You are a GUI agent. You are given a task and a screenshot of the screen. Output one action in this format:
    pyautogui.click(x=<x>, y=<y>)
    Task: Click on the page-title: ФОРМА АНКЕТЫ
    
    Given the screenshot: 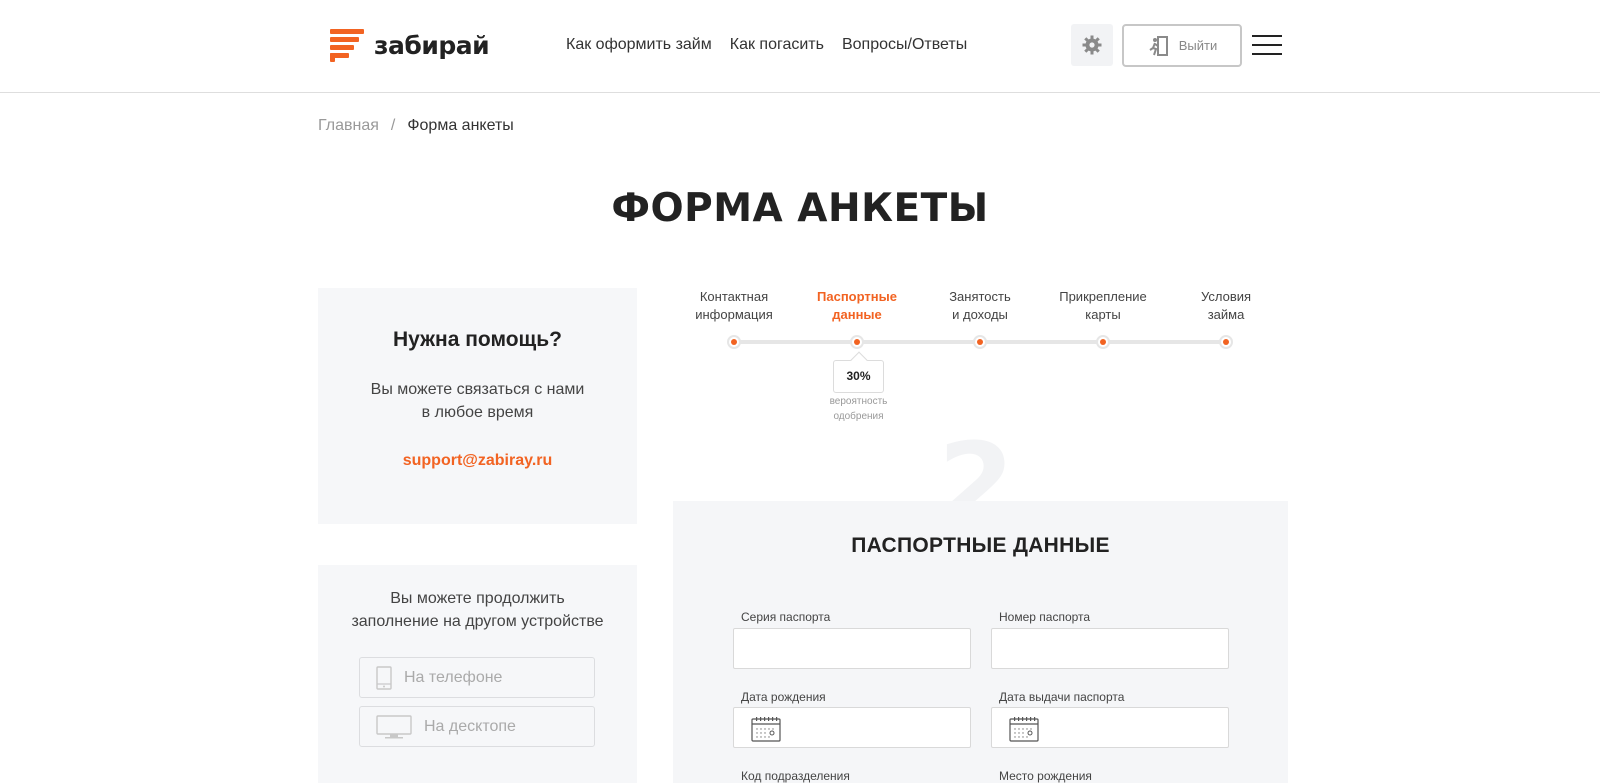 What is the action you would take?
    pyautogui.click(x=800, y=208)
    